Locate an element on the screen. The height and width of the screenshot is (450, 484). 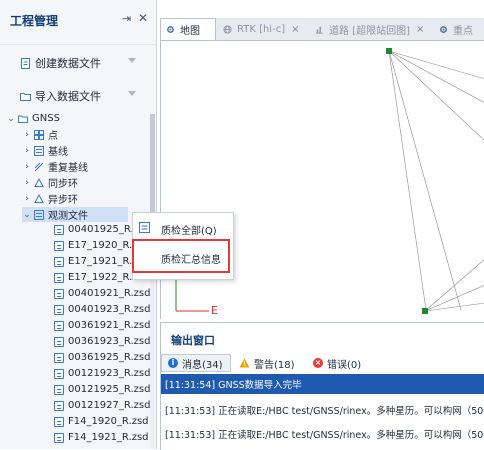
gear-icon is located at coordinates (170, 29).